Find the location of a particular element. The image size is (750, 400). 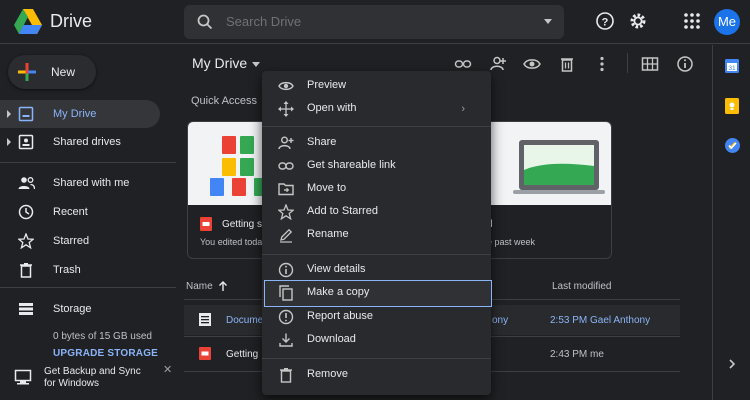

my-drive-icon is located at coordinates (26, 114).